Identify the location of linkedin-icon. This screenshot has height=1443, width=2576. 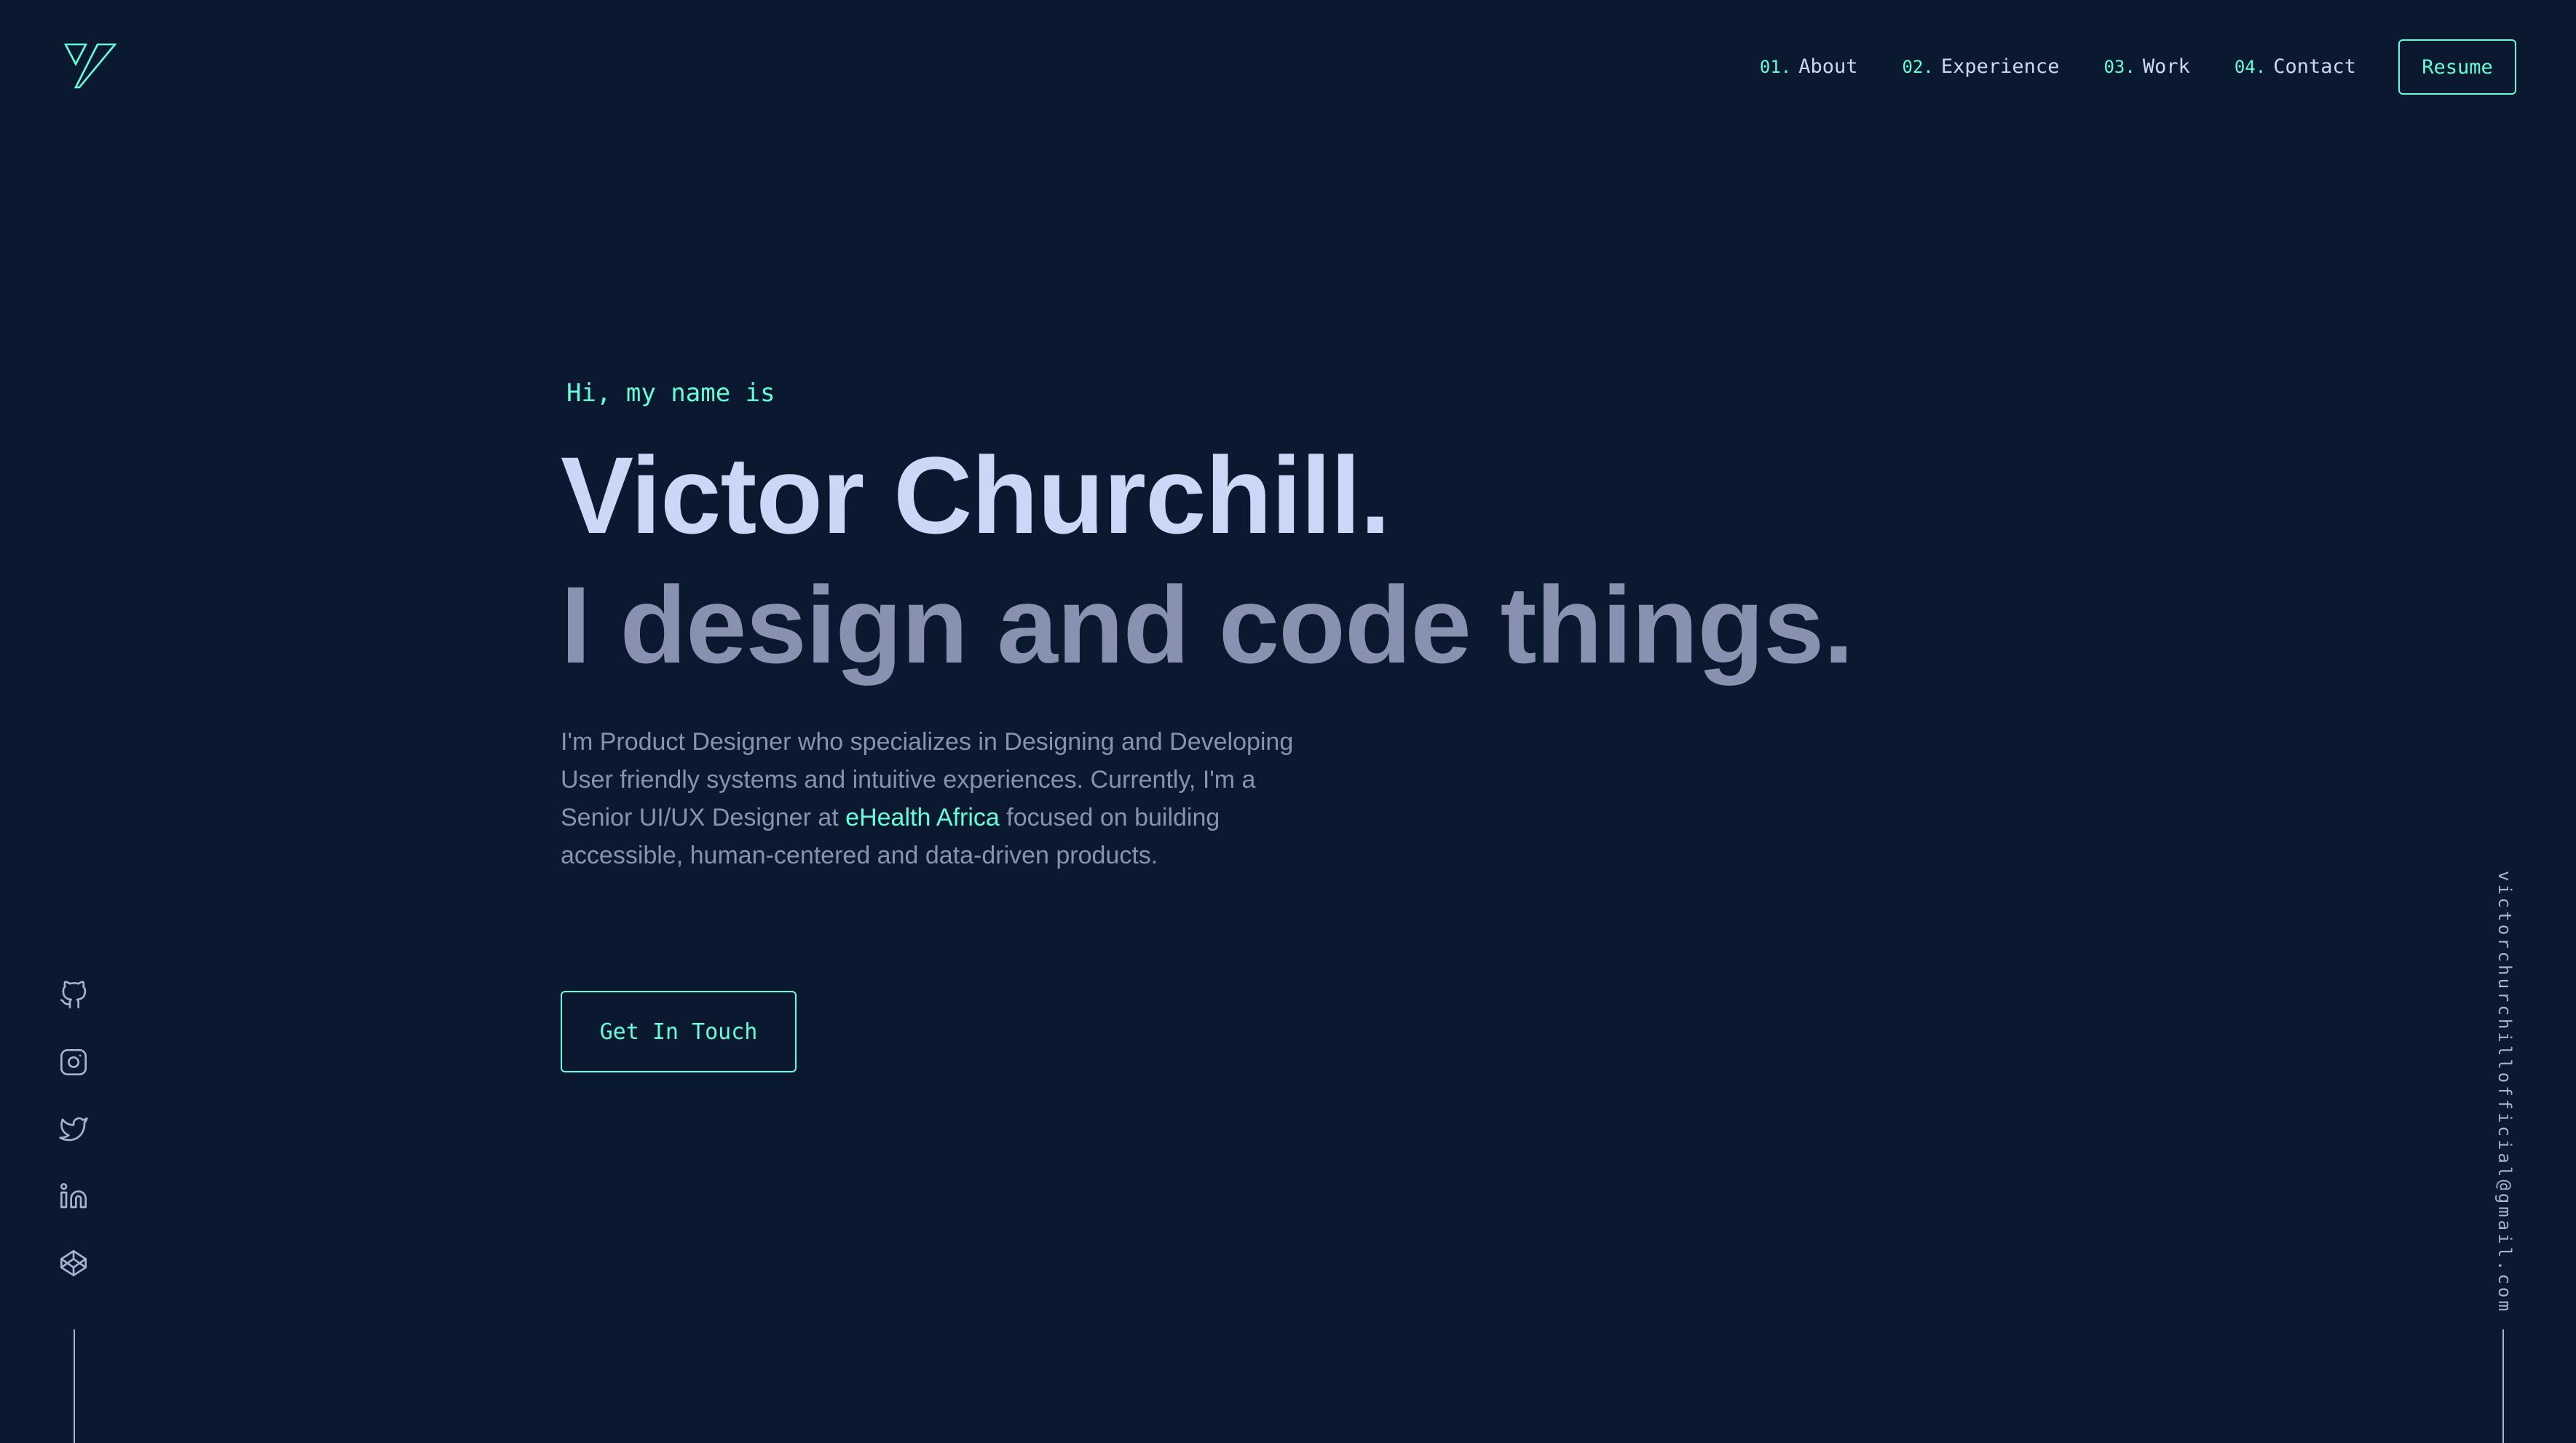
(73, 1196).